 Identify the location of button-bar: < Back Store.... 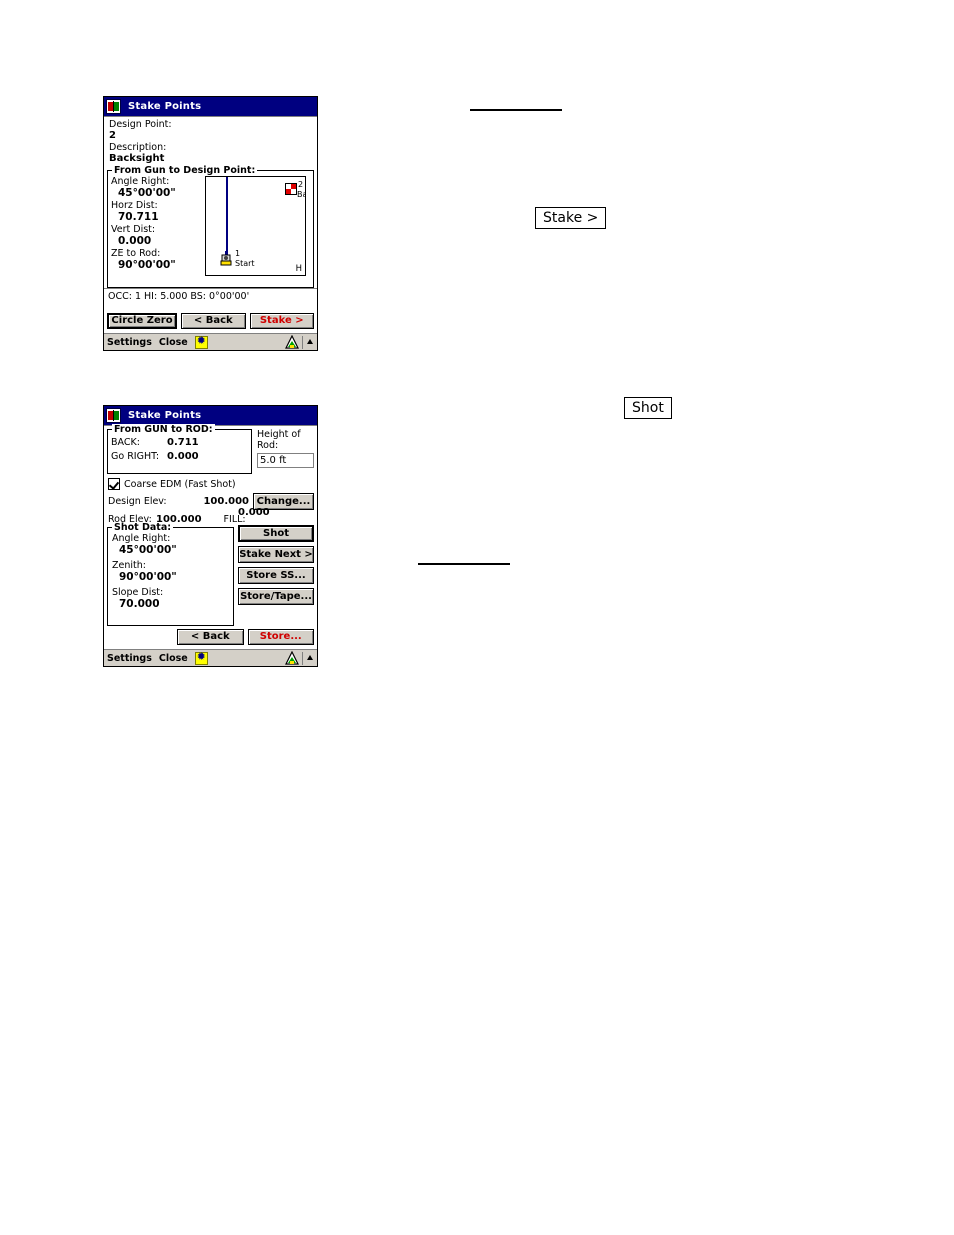
(210, 637).